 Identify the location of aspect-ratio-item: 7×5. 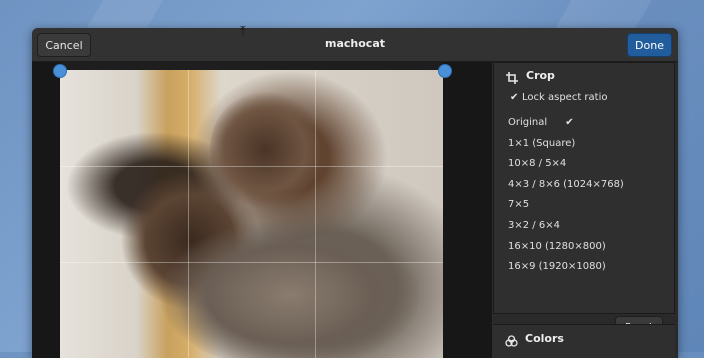
(584, 208).